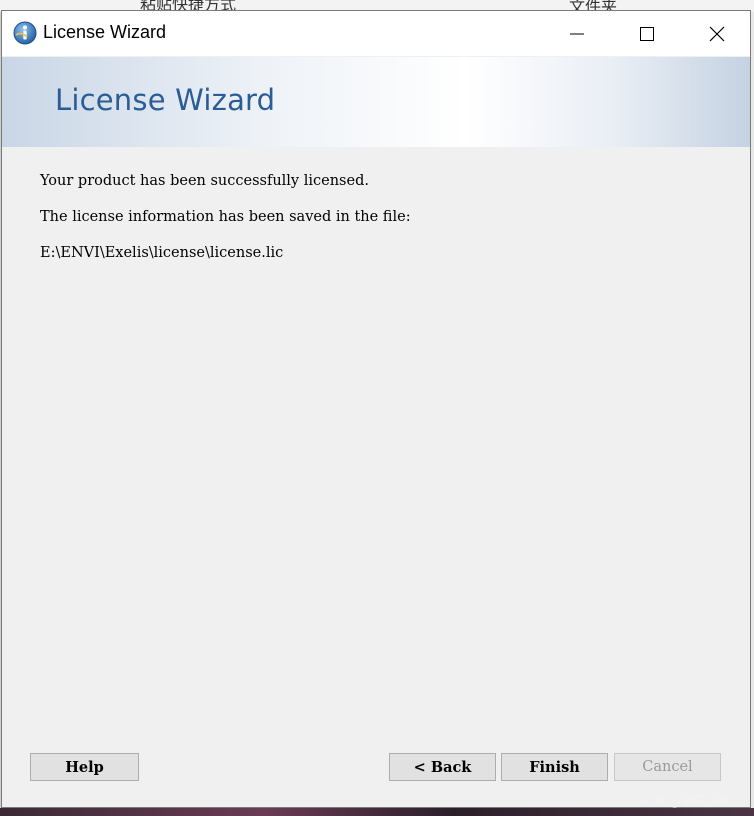 The height and width of the screenshot is (816, 754). I want to click on wizard-header-banner: License Wizard, so click(376, 102).